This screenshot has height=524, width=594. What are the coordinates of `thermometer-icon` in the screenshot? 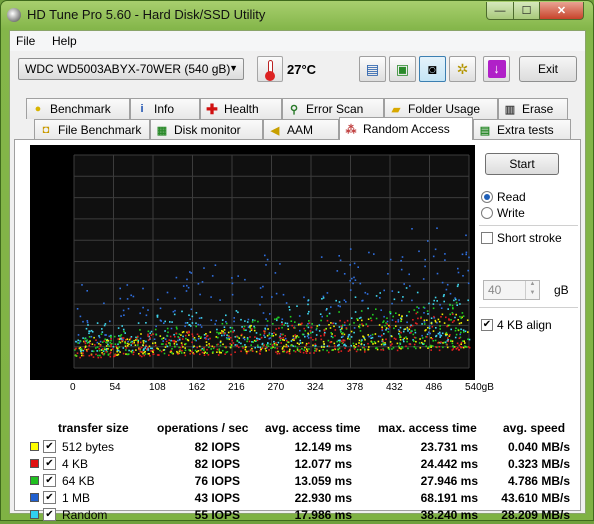 It's located at (270, 69).